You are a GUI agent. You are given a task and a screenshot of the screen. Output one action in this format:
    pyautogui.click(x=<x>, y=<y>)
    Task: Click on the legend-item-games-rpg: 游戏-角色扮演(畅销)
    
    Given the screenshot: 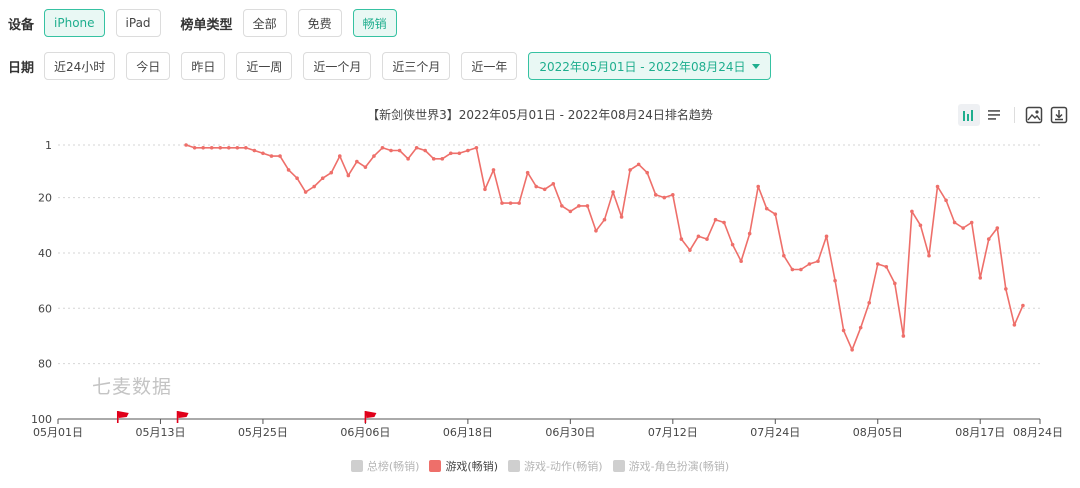 What is the action you would take?
    pyautogui.click(x=670, y=466)
    